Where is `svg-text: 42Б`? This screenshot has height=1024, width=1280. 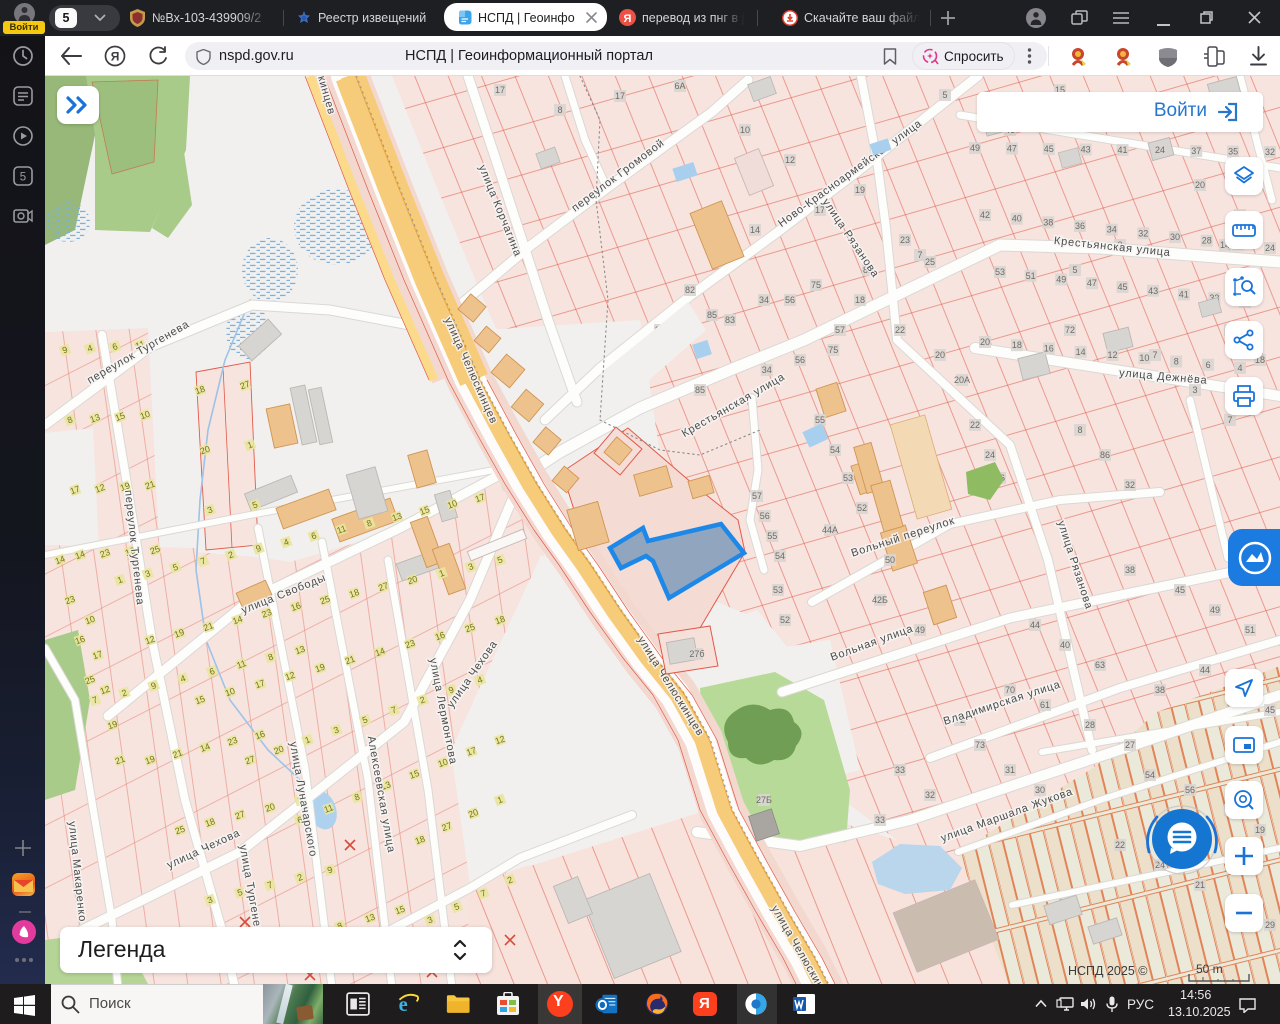
svg-text: 42Б is located at coordinates (880, 600).